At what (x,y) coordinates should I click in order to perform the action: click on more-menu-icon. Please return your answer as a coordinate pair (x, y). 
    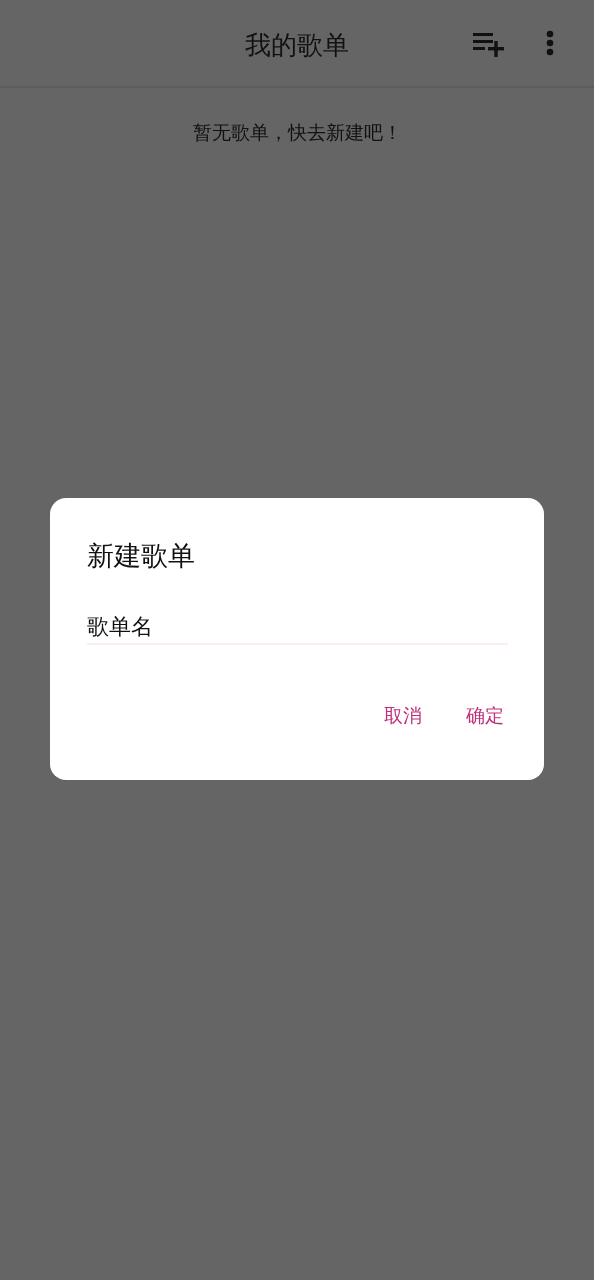
    Looking at the image, I should click on (550, 43).